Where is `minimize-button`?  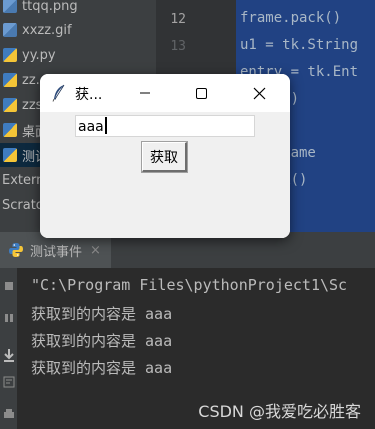
minimize-button is located at coordinates (145, 93).